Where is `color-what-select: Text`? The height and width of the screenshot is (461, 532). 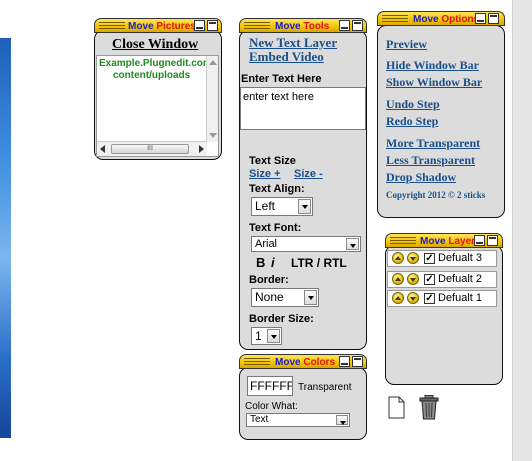 color-what-select: Text is located at coordinates (298, 420).